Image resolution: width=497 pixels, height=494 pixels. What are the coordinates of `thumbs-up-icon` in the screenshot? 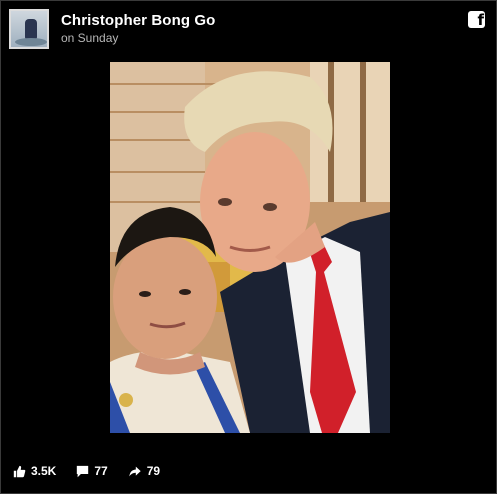 It's located at (19, 471).